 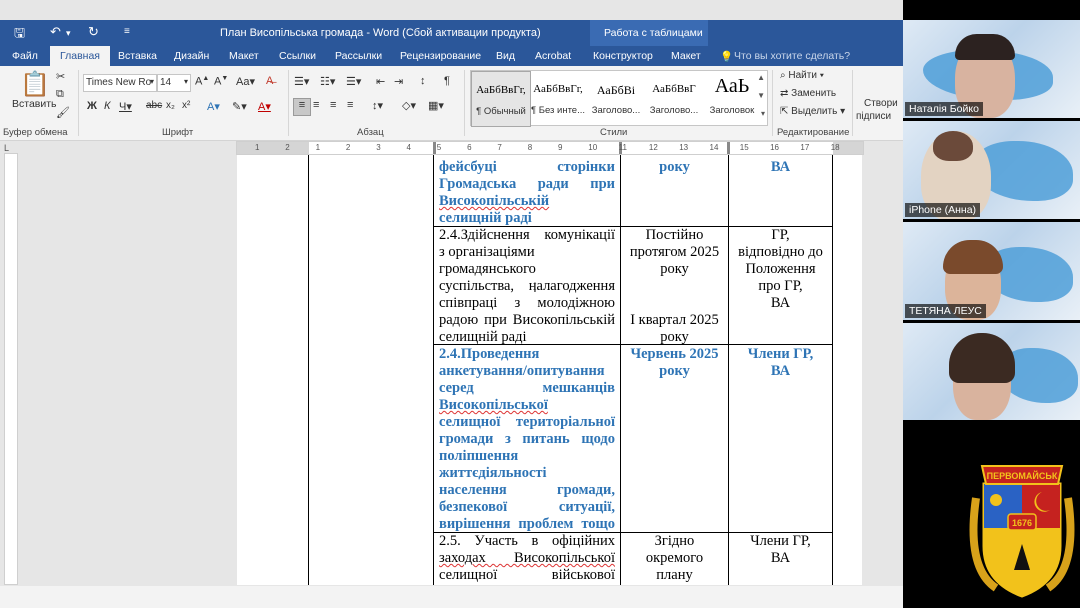 I want to click on table-cell-term: Згідно окремого плану, so click(x=674, y=558).